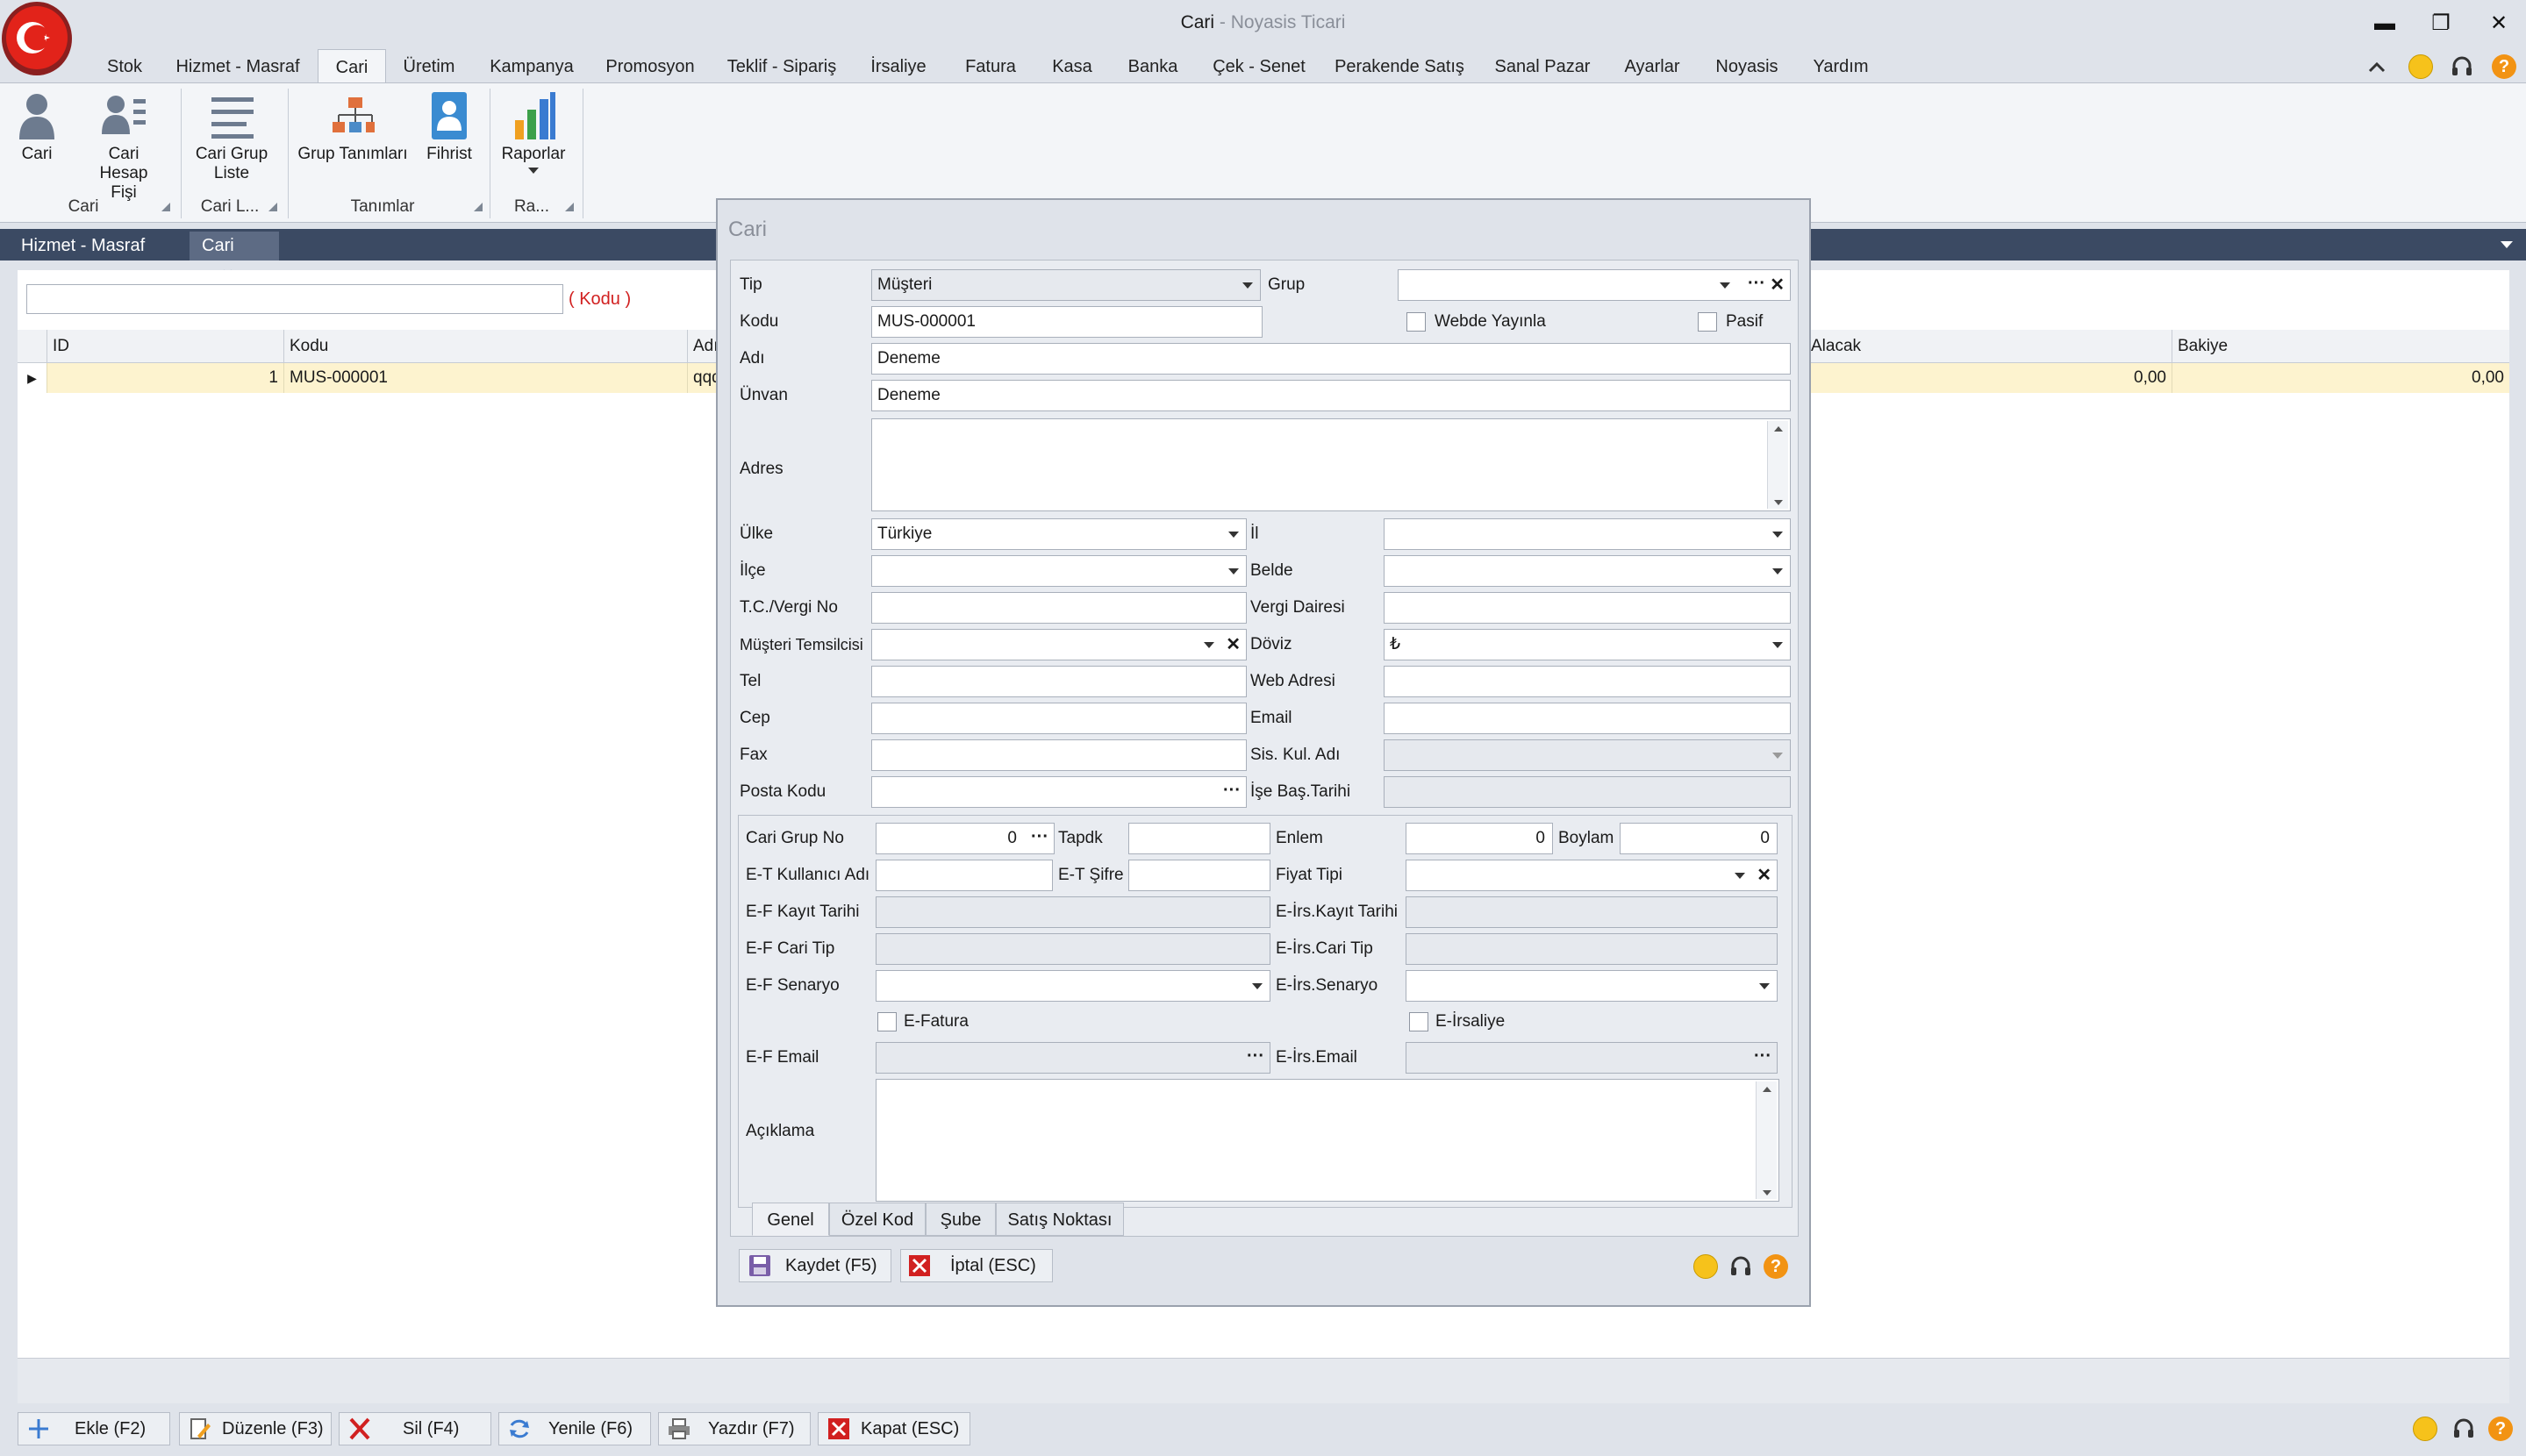 The image size is (2526, 1456). What do you see at coordinates (1587, 644) in the screenshot?
I see `doviz-select: ₺` at bounding box center [1587, 644].